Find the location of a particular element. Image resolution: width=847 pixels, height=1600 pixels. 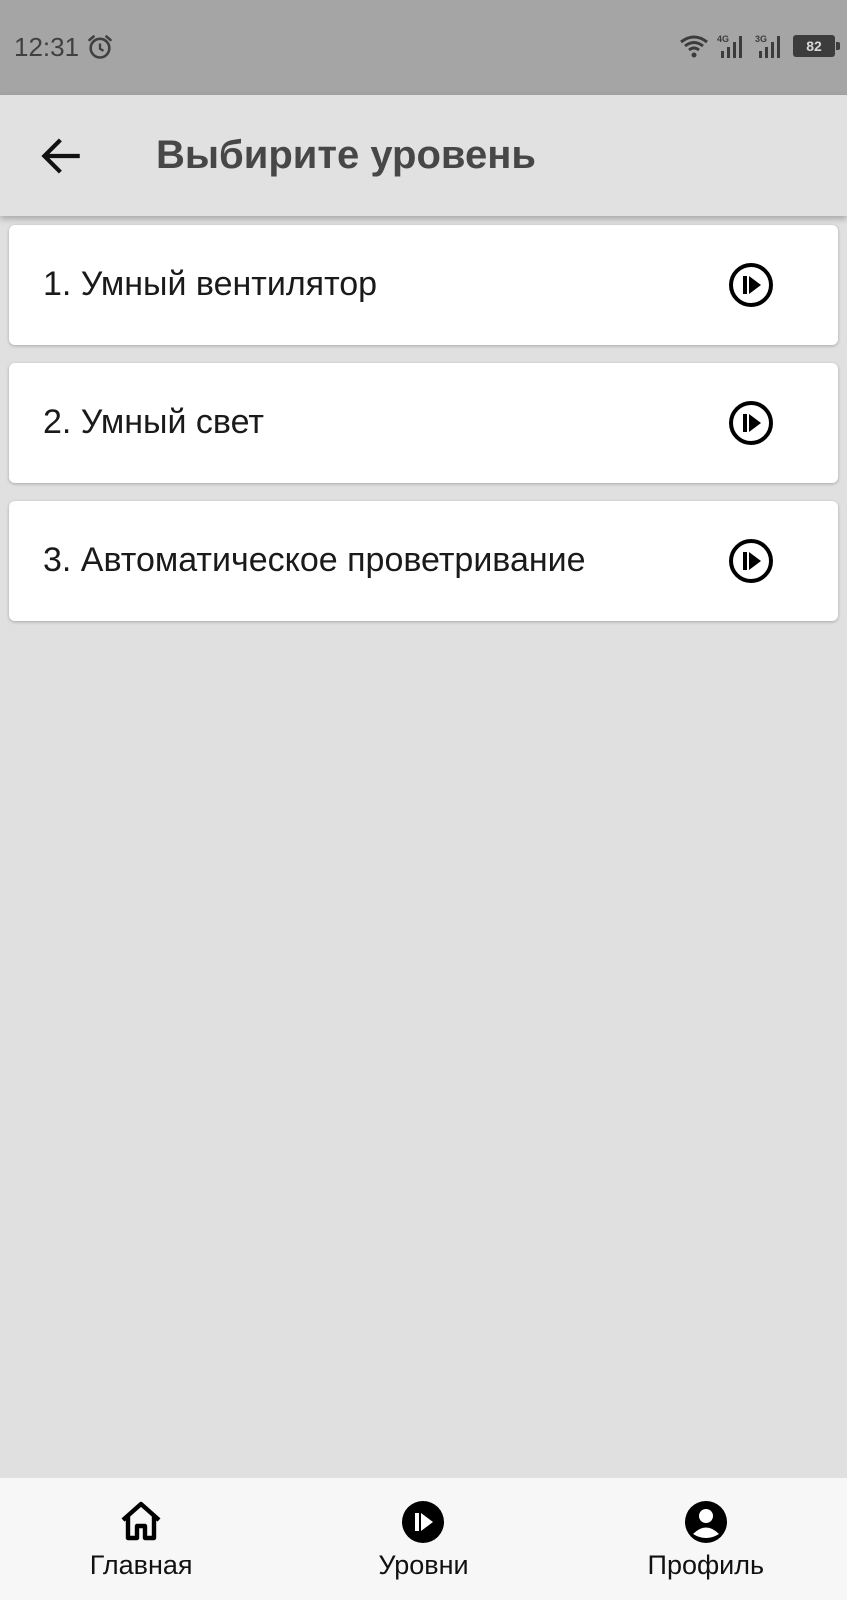

app-bar: Выбирите уровень is located at coordinates (423, 155).